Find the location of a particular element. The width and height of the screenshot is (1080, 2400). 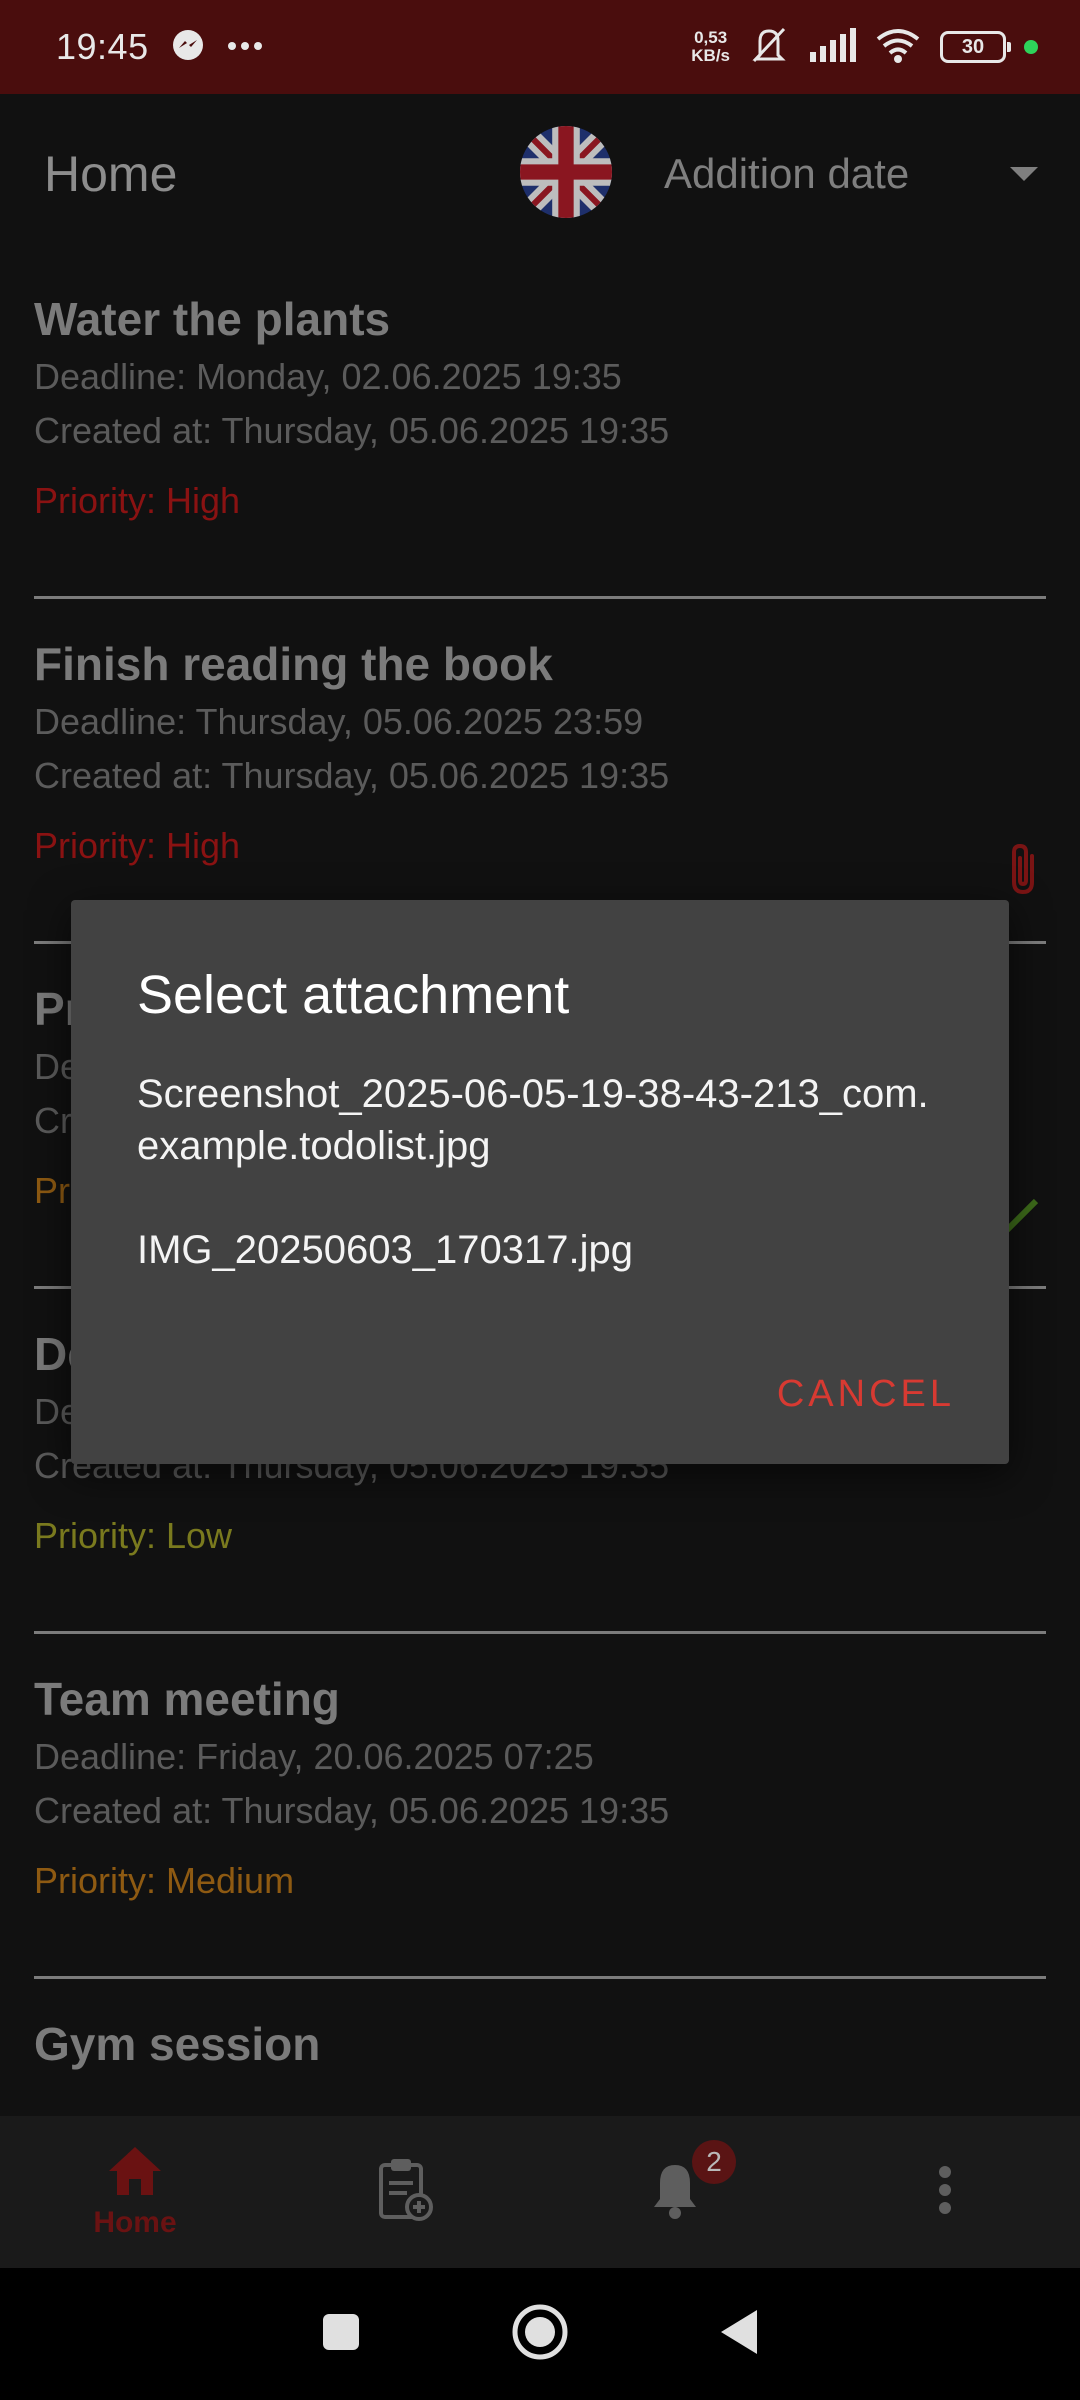

wifi-icon is located at coordinates (898, 47).